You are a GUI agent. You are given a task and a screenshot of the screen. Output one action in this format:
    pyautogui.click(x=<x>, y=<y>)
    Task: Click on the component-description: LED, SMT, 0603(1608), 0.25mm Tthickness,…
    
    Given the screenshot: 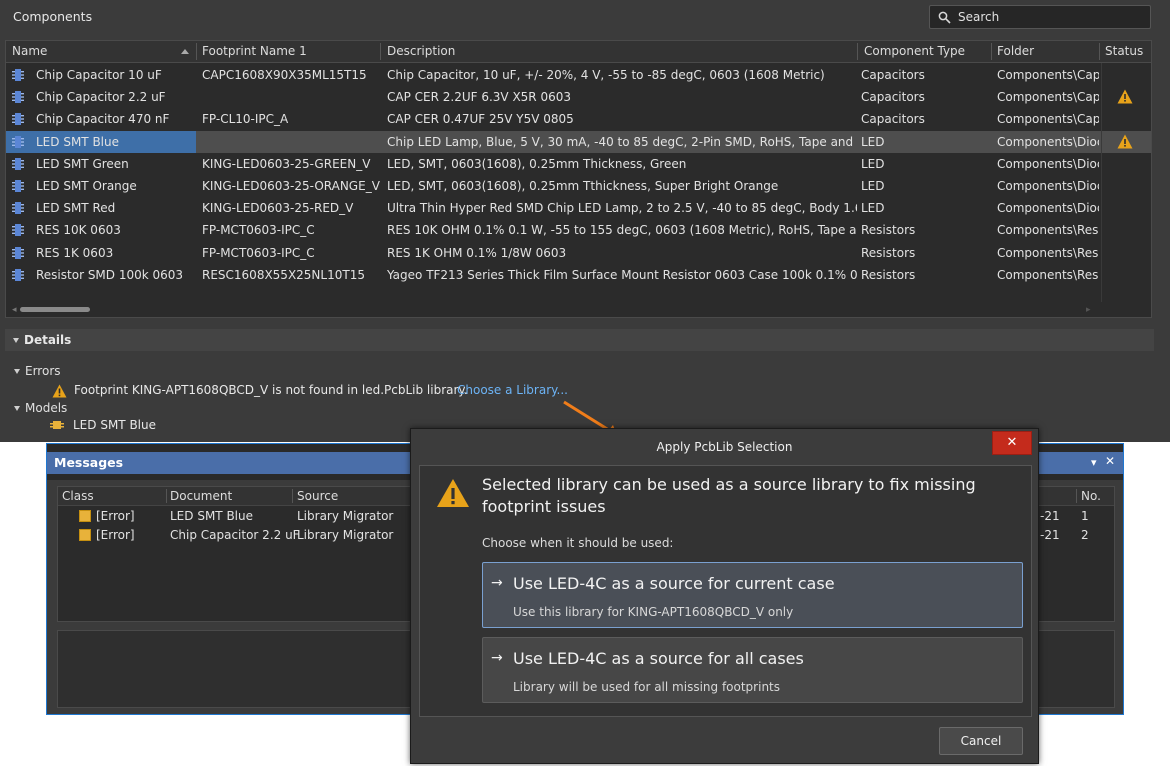 What is the action you would take?
    pyautogui.click(x=583, y=186)
    